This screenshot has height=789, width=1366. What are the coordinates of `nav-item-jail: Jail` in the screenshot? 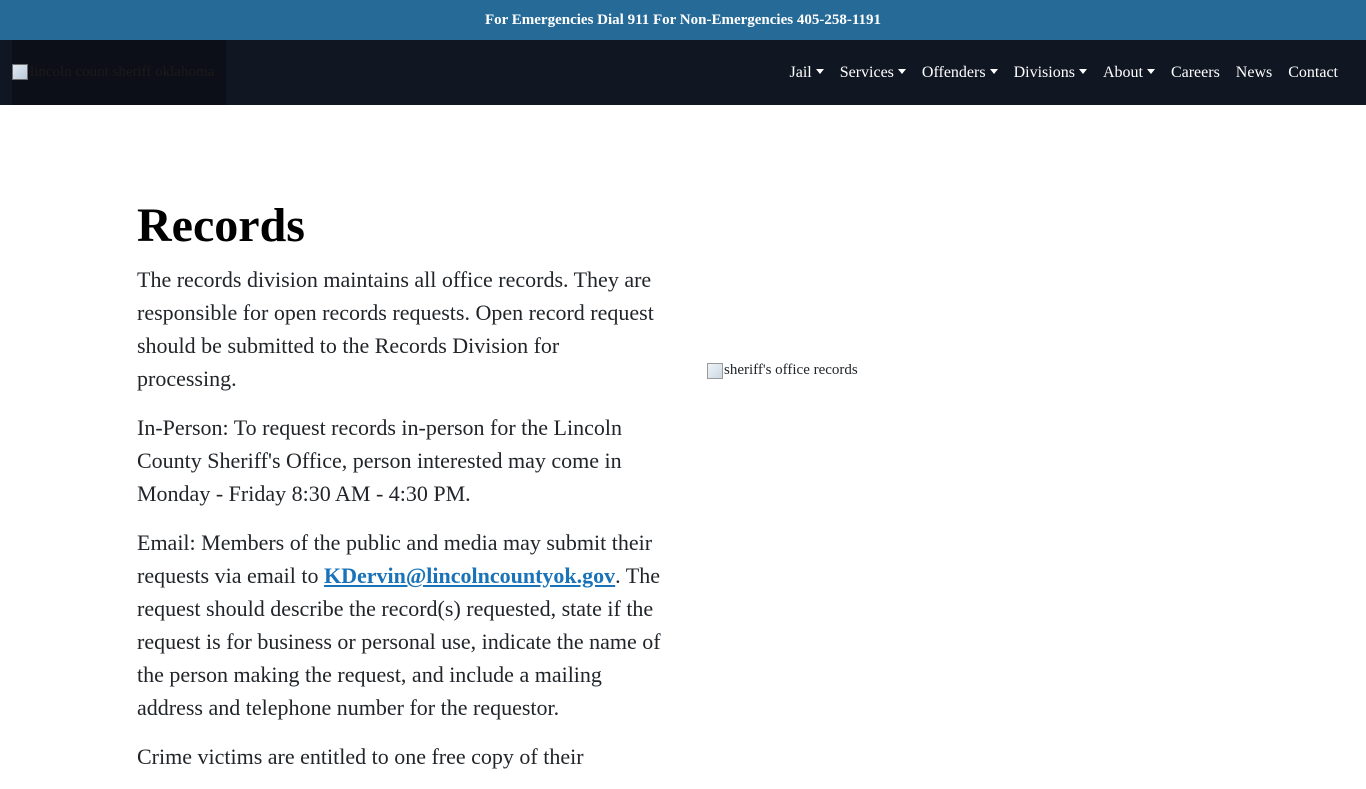 It's located at (806, 73).